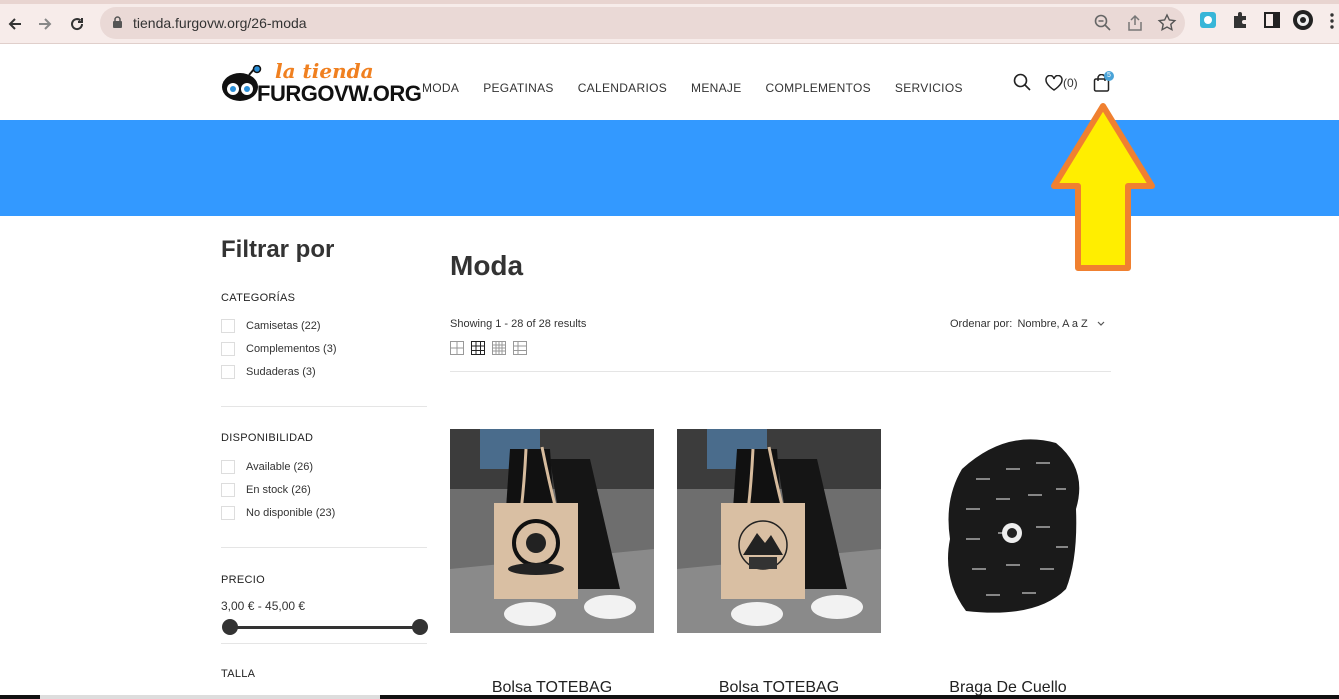  What do you see at coordinates (324, 371) in the screenshot?
I see `filter-option-sudaderas: Sudaderas (3)` at bounding box center [324, 371].